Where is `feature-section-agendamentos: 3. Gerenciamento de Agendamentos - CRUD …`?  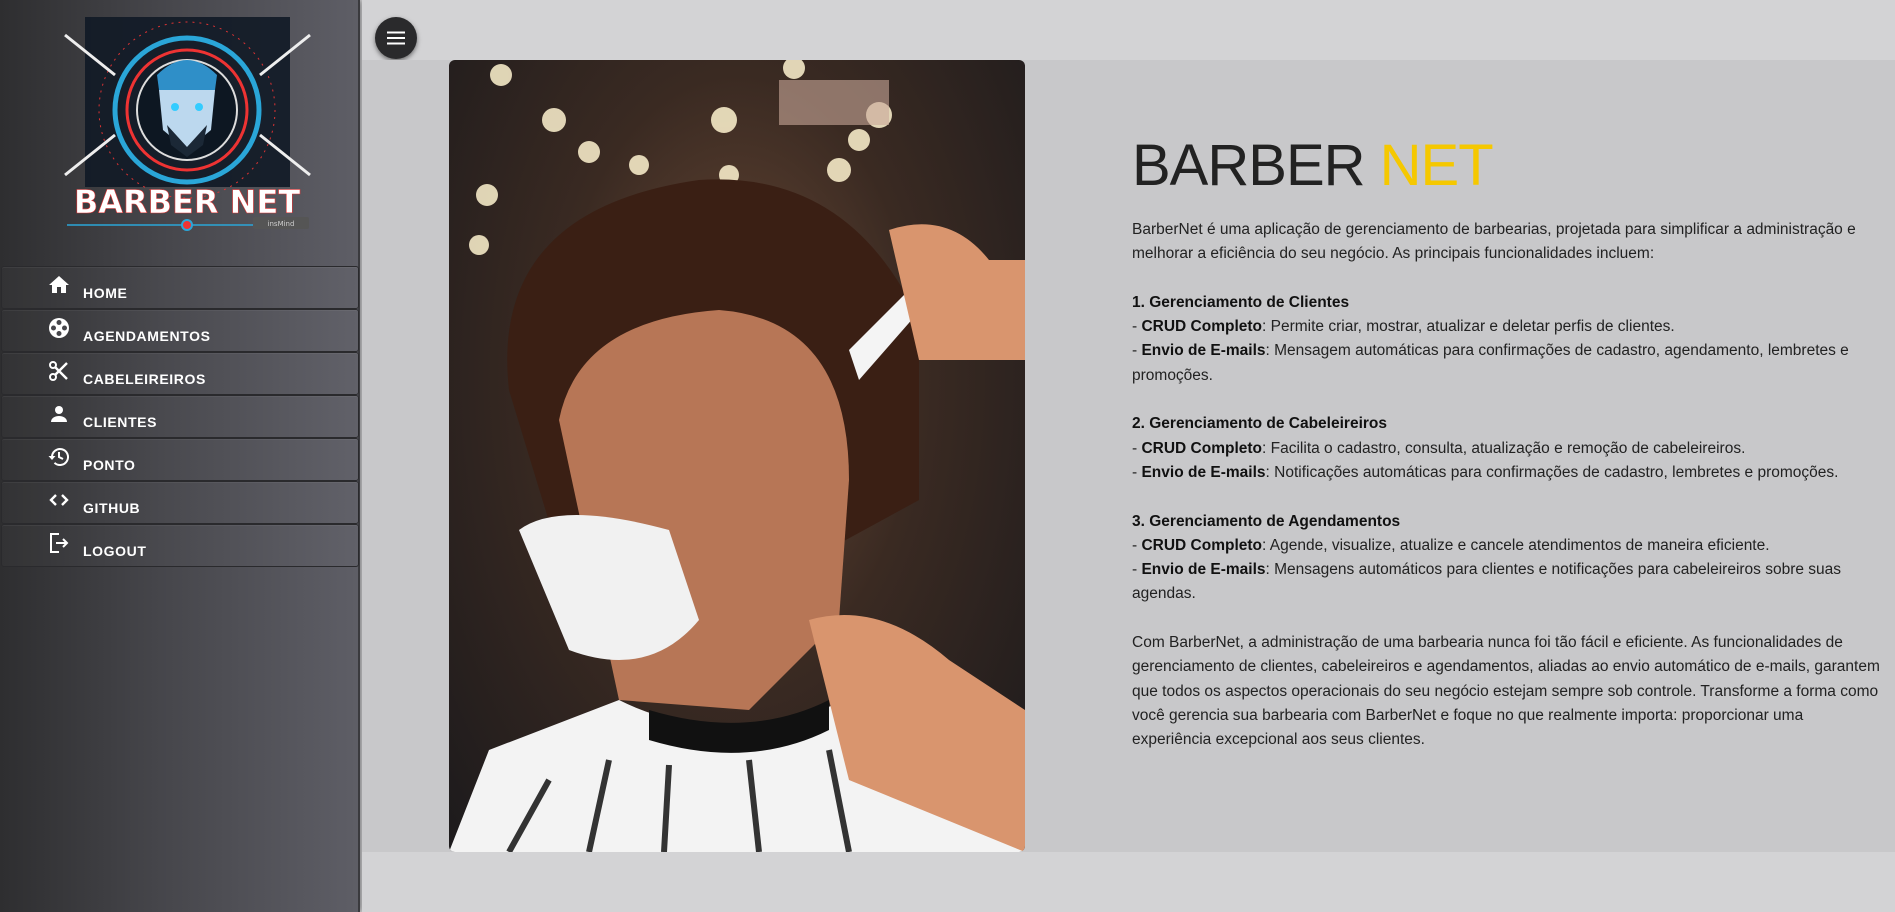
feature-section-agendamentos: 3. Gerenciamento de Agendamentos - CRUD … is located at coordinates (1507, 558).